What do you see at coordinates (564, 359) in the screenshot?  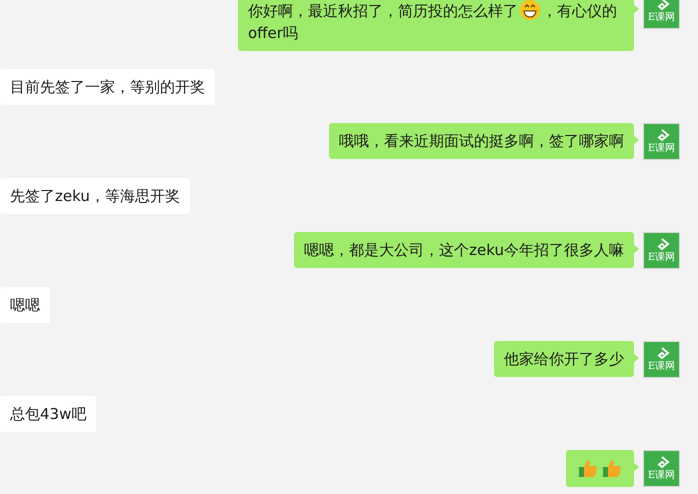 I see `message-text: 他家给你开了多少` at bounding box center [564, 359].